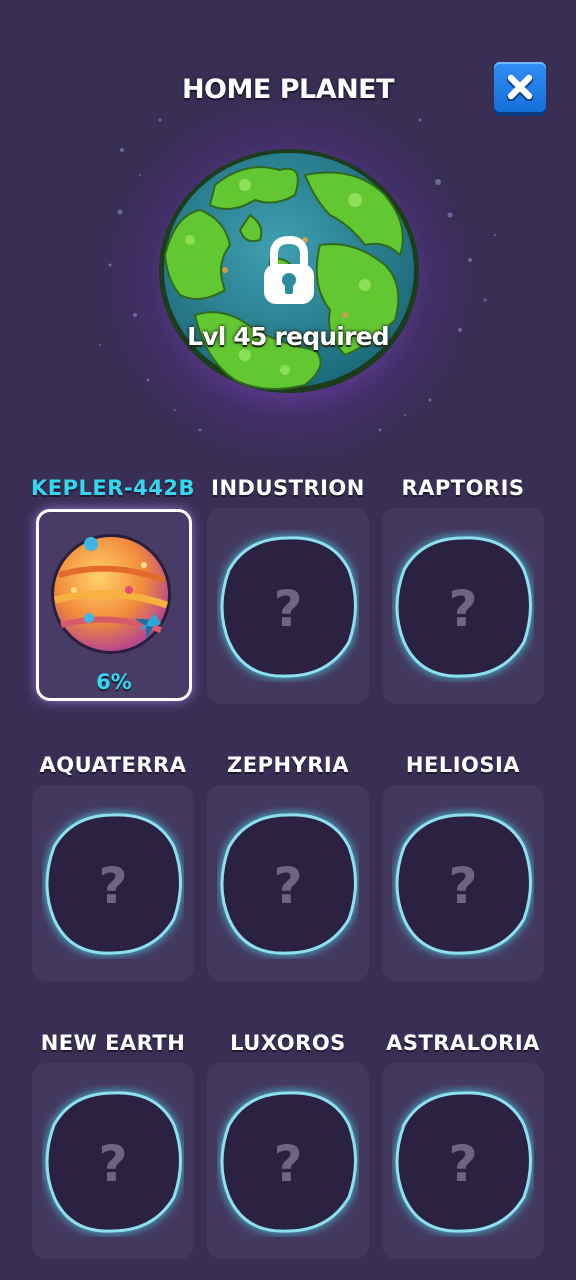 The width and height of the screenshot is (576, 1280). I want to click on close-icon, so click(520, 87).